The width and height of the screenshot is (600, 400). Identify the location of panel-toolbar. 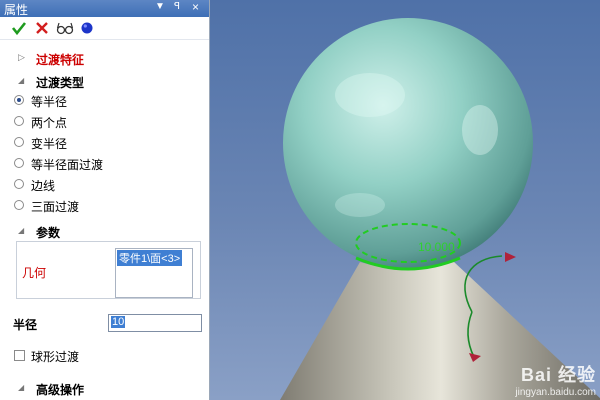
(104, 28).